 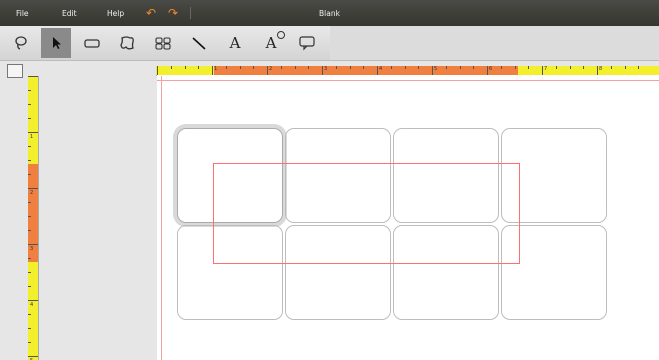 I want to click on text-a-shape-icon: A, so click(x=275, y=41).